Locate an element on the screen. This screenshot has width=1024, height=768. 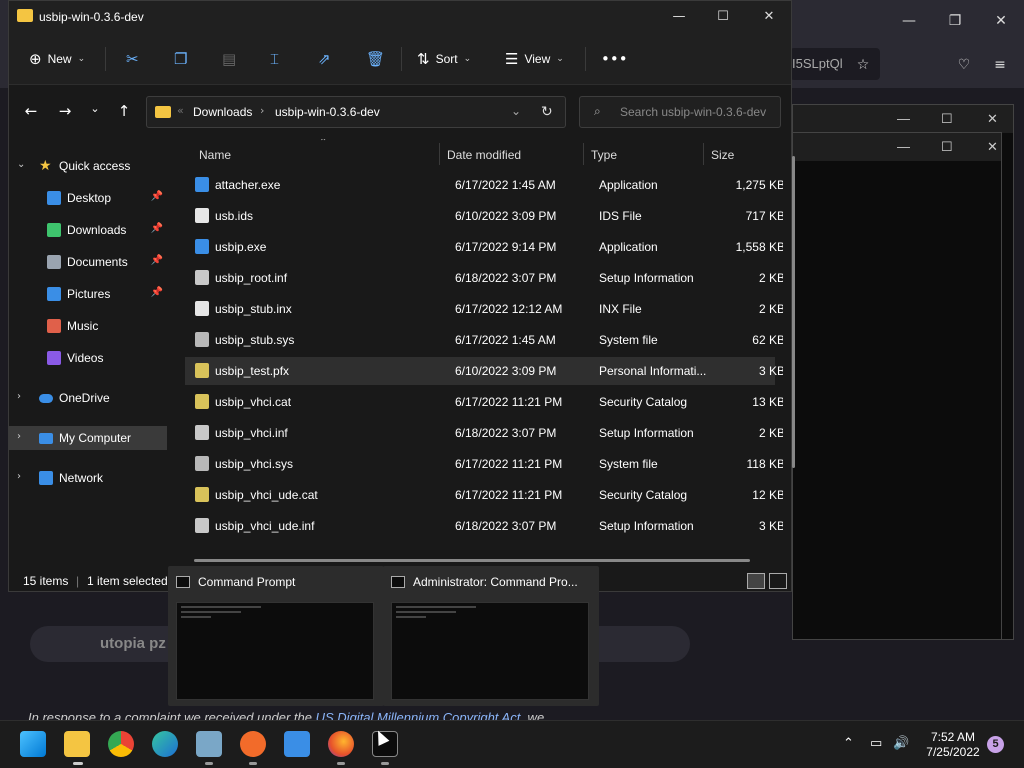
copy-icon: ❐ is located at coordinates (181, 59).